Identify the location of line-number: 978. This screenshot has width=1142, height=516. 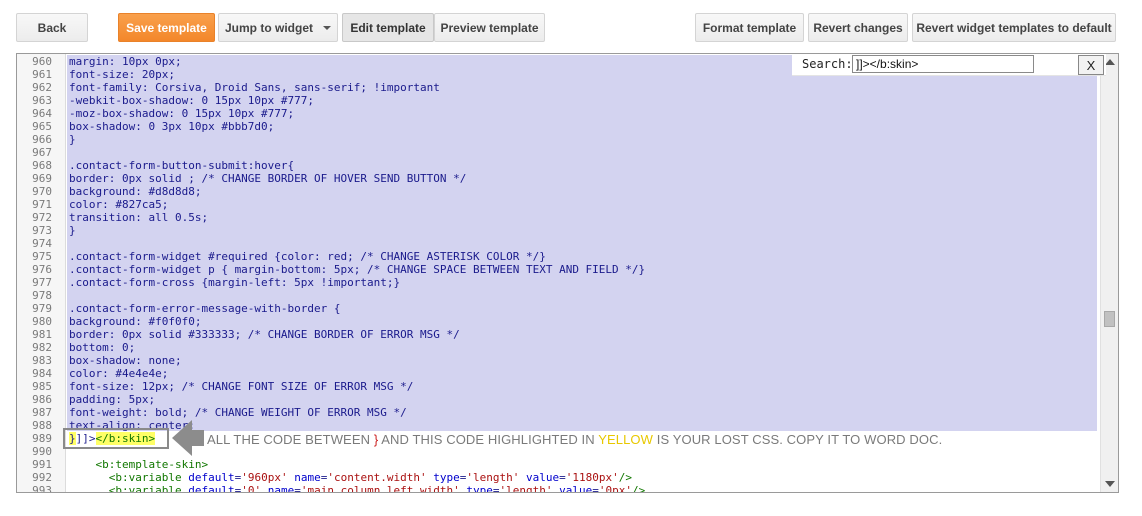
(42, 295).